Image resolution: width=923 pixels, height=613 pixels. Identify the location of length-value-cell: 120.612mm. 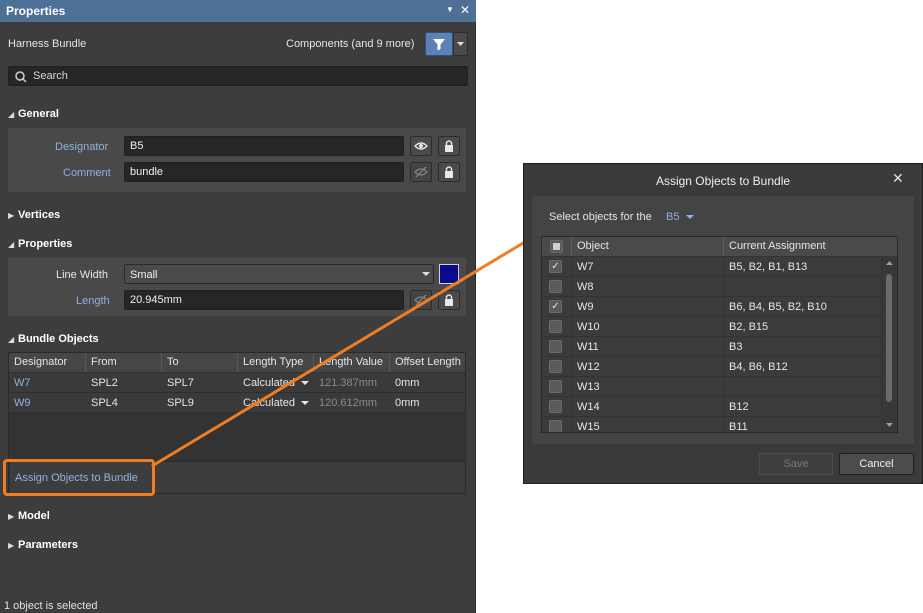
(348, 403).